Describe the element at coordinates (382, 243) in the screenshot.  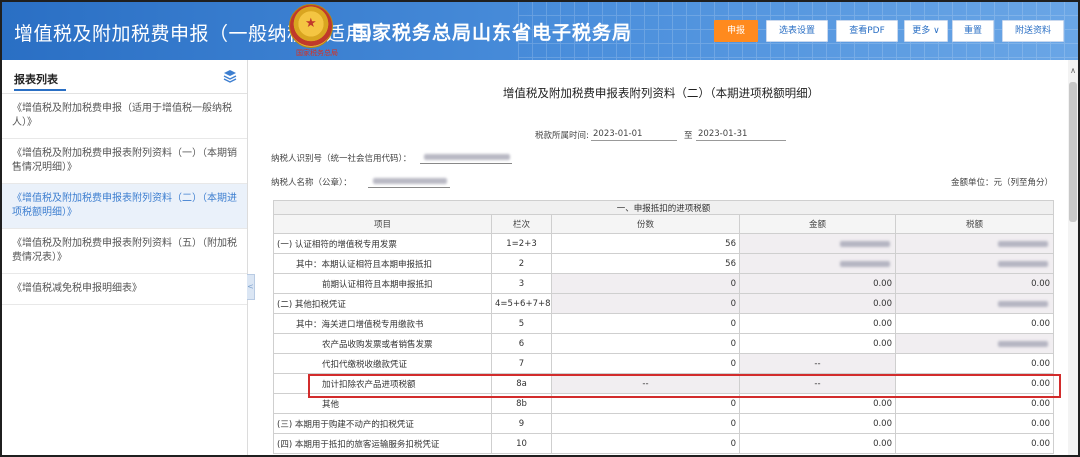
I see `row-item: (一) 认证相符的增值税专用发票` at that location.